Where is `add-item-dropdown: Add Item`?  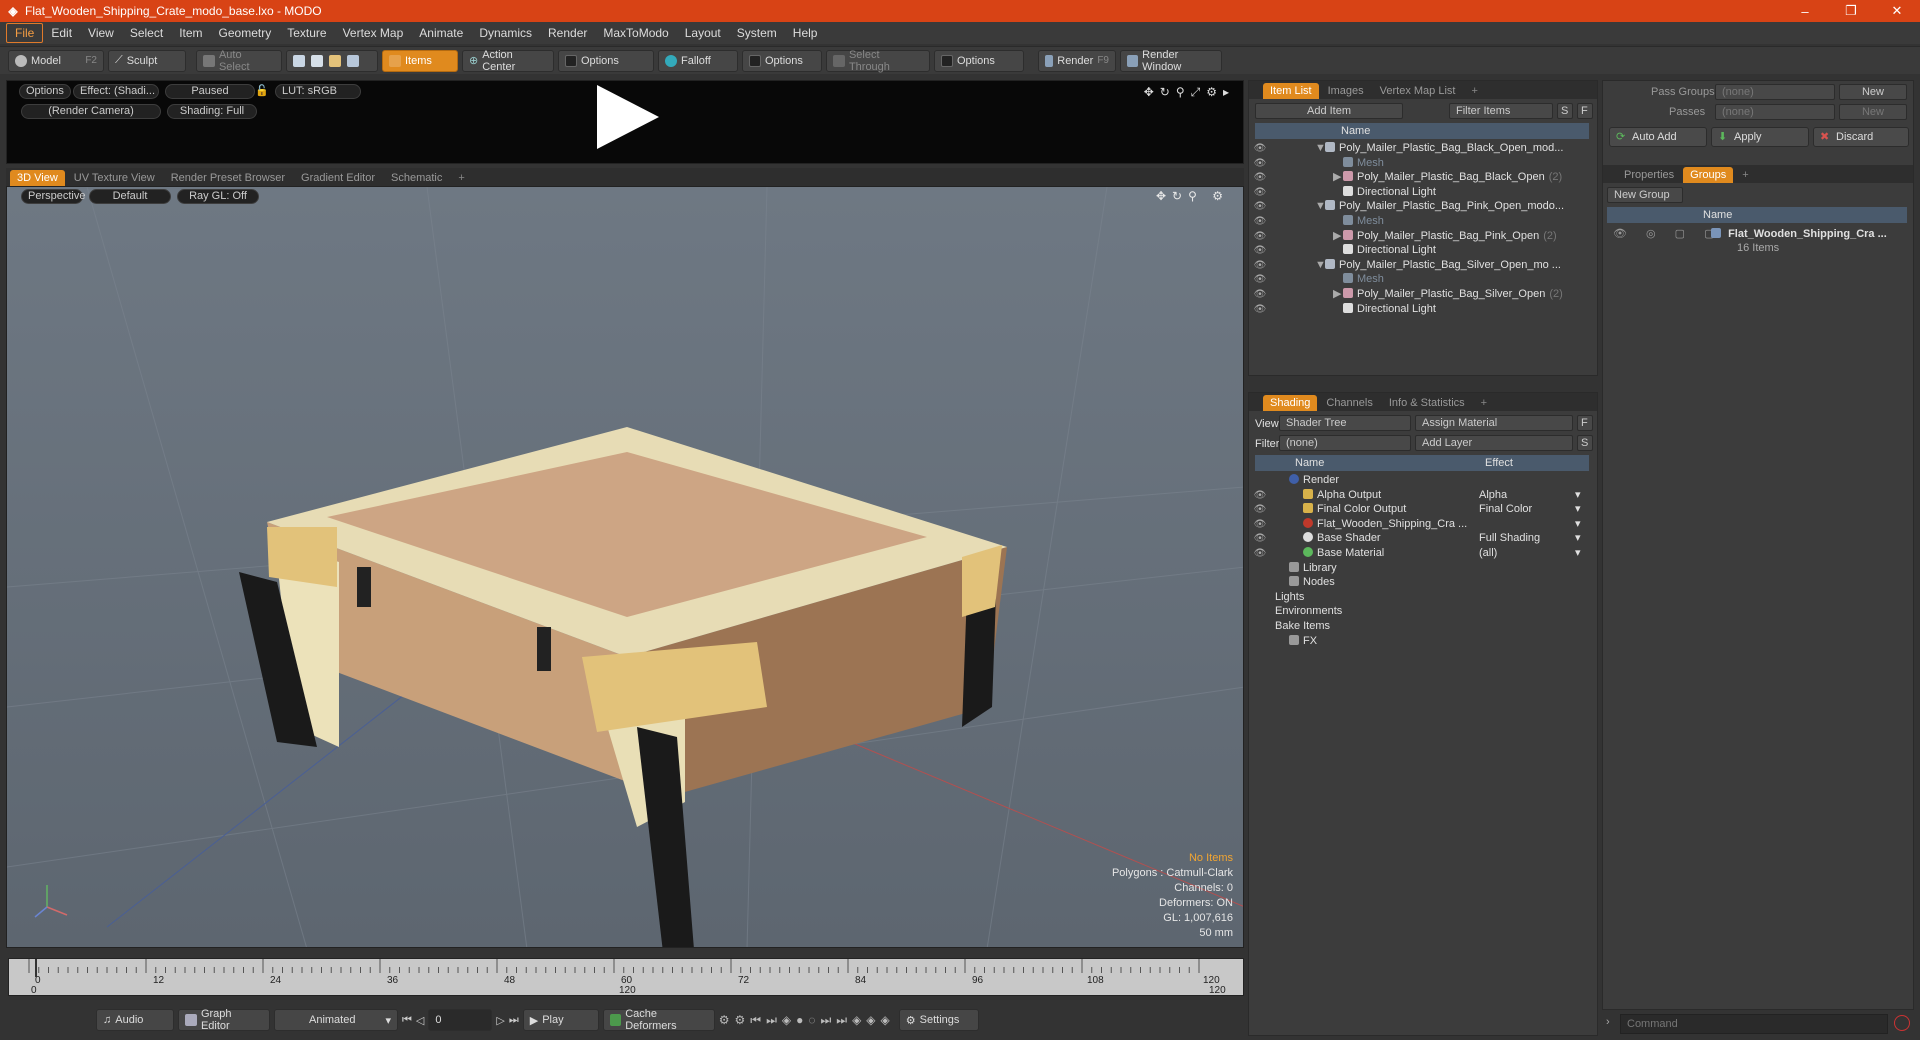 add-item-dropdown: Add Item is located at coordinates (1329, 111).